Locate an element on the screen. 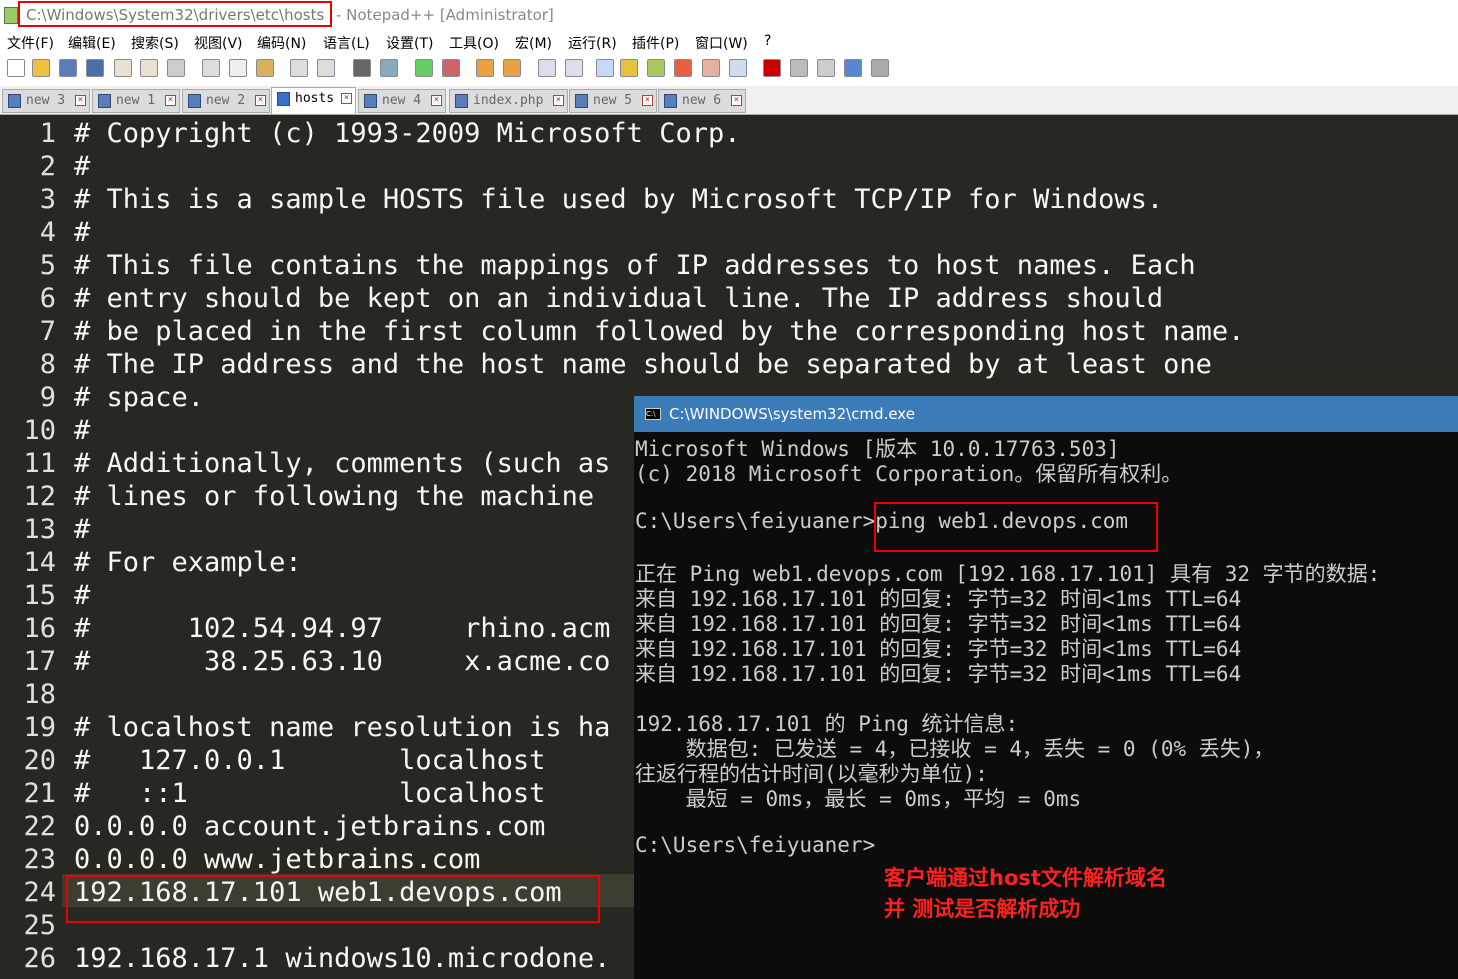  save-macro-icon is located at coordinates (880, 68).